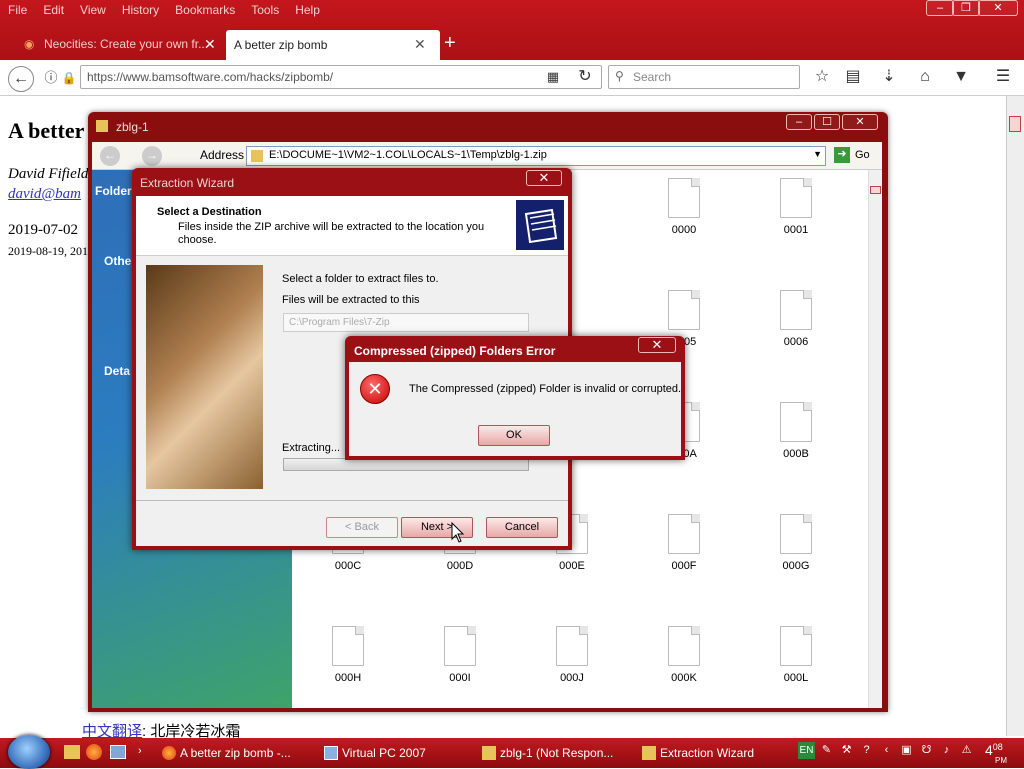  I want to click on alert-icon: ⚠, so click(966, 750).